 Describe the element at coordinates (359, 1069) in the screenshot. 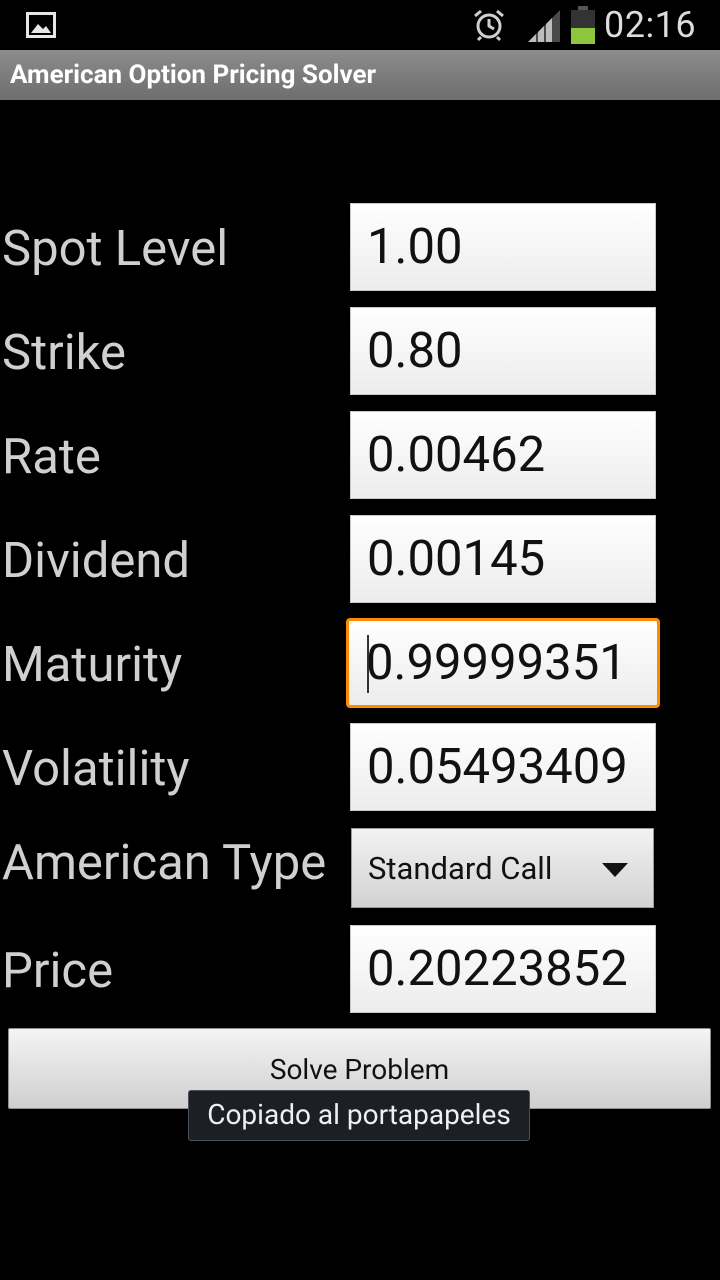

I see `solve-problem-label: Solve Problem` at that location.